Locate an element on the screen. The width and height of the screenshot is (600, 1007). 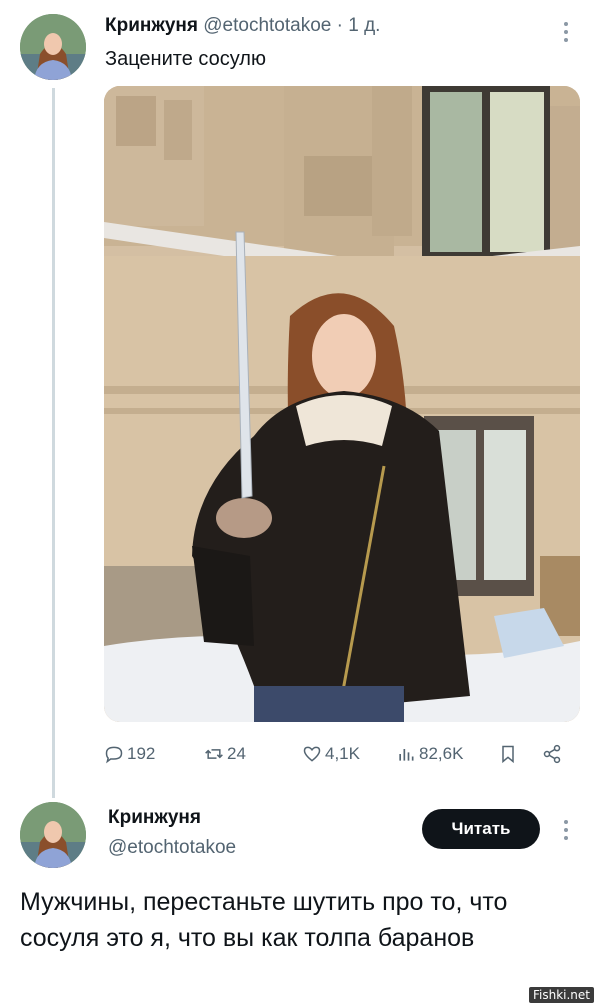
bookmark-icon is located at coordinates (508, 754).